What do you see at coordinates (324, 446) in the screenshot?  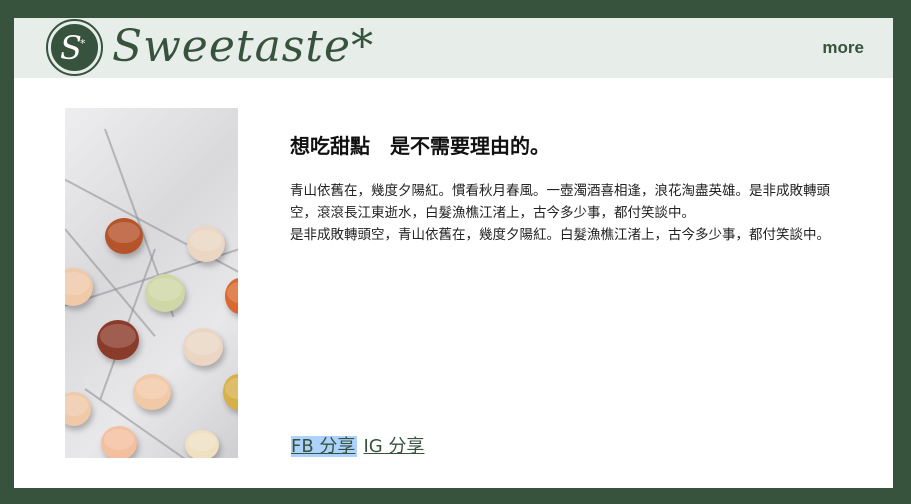 I see `fb-share-link: FB 分享` at bounding box center [324, 446].